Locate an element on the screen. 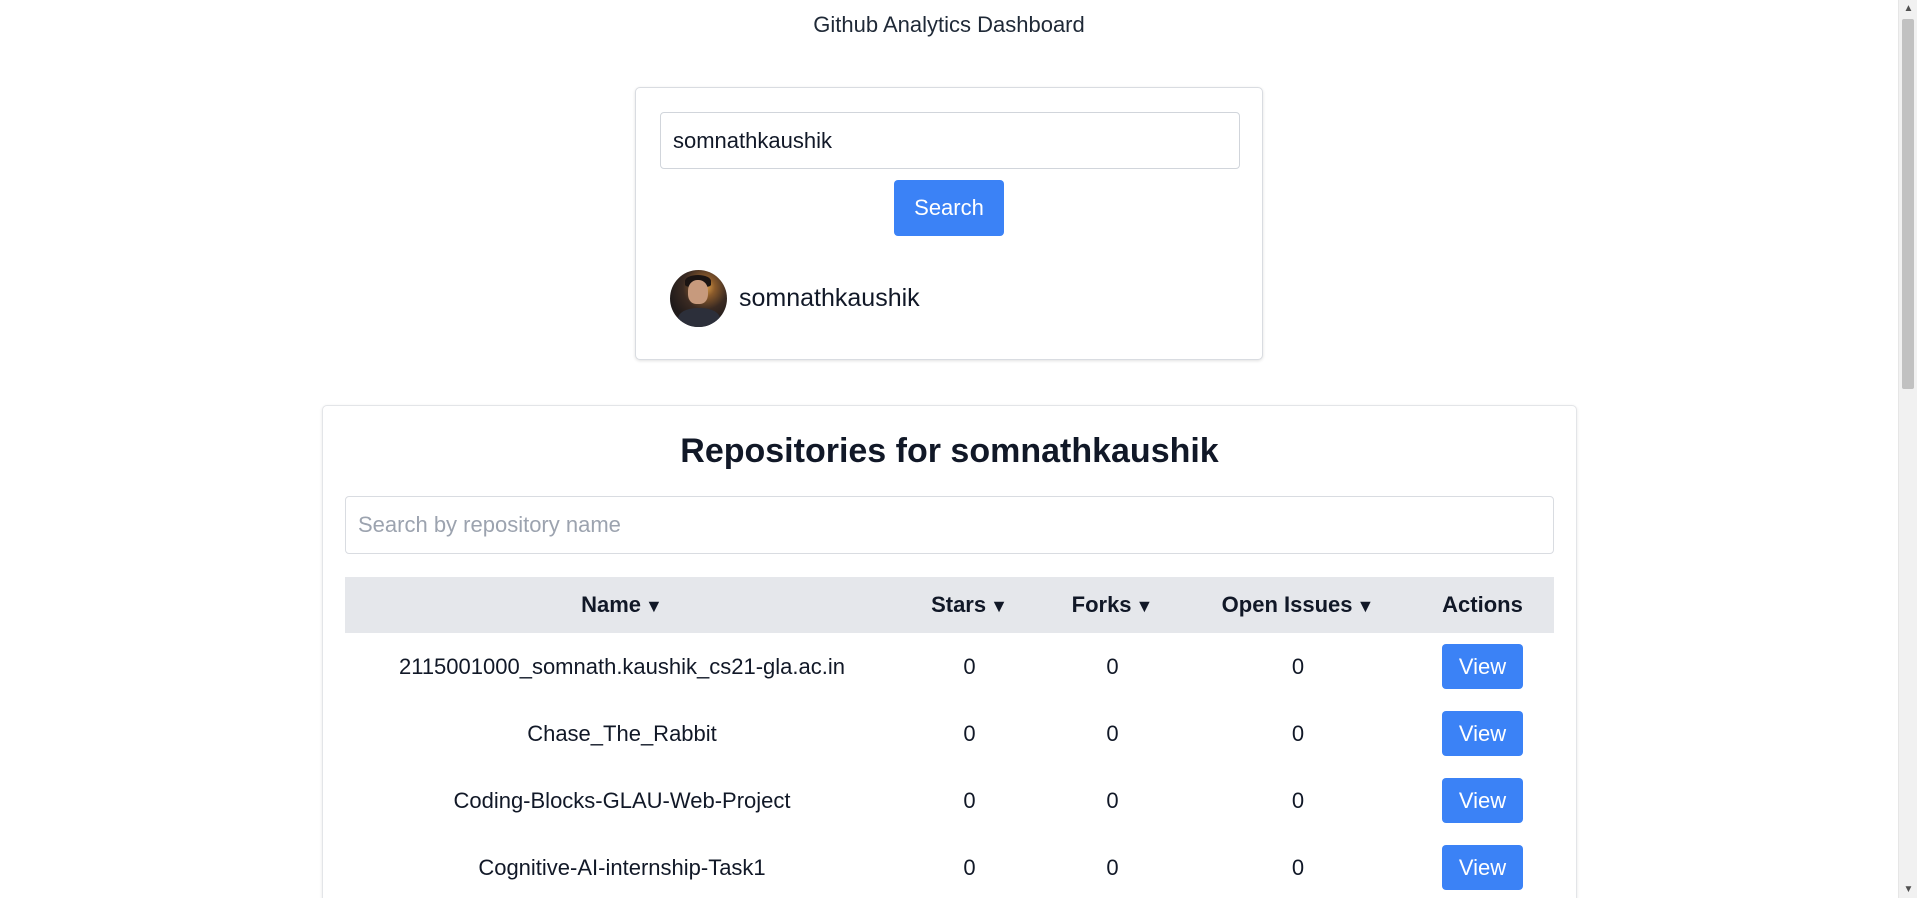 The height and width of the screenshot is (898, 1917). user-search-card: Search somnathkaushik is located at coordinates (949, 223).